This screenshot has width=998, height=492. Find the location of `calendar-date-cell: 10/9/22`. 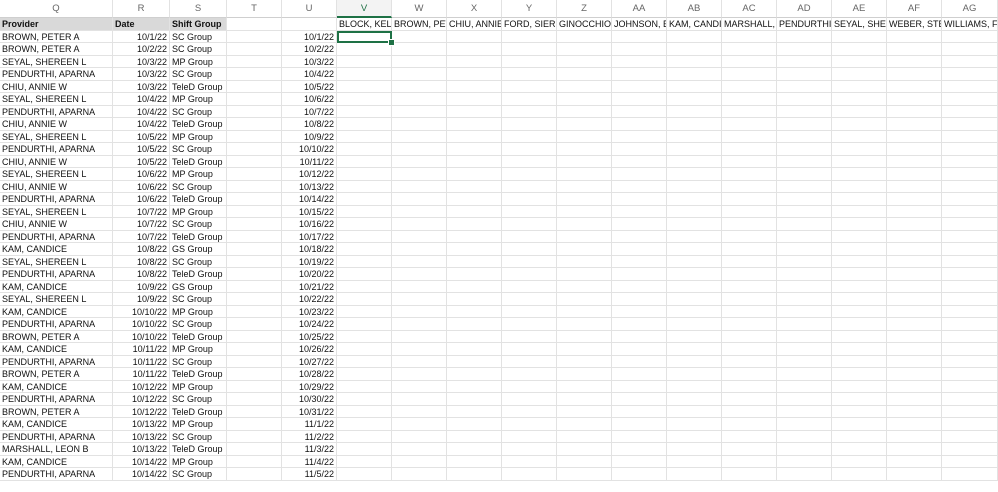

calendar-date-cell: 10/9/22 is located at coordinates (309, 136).